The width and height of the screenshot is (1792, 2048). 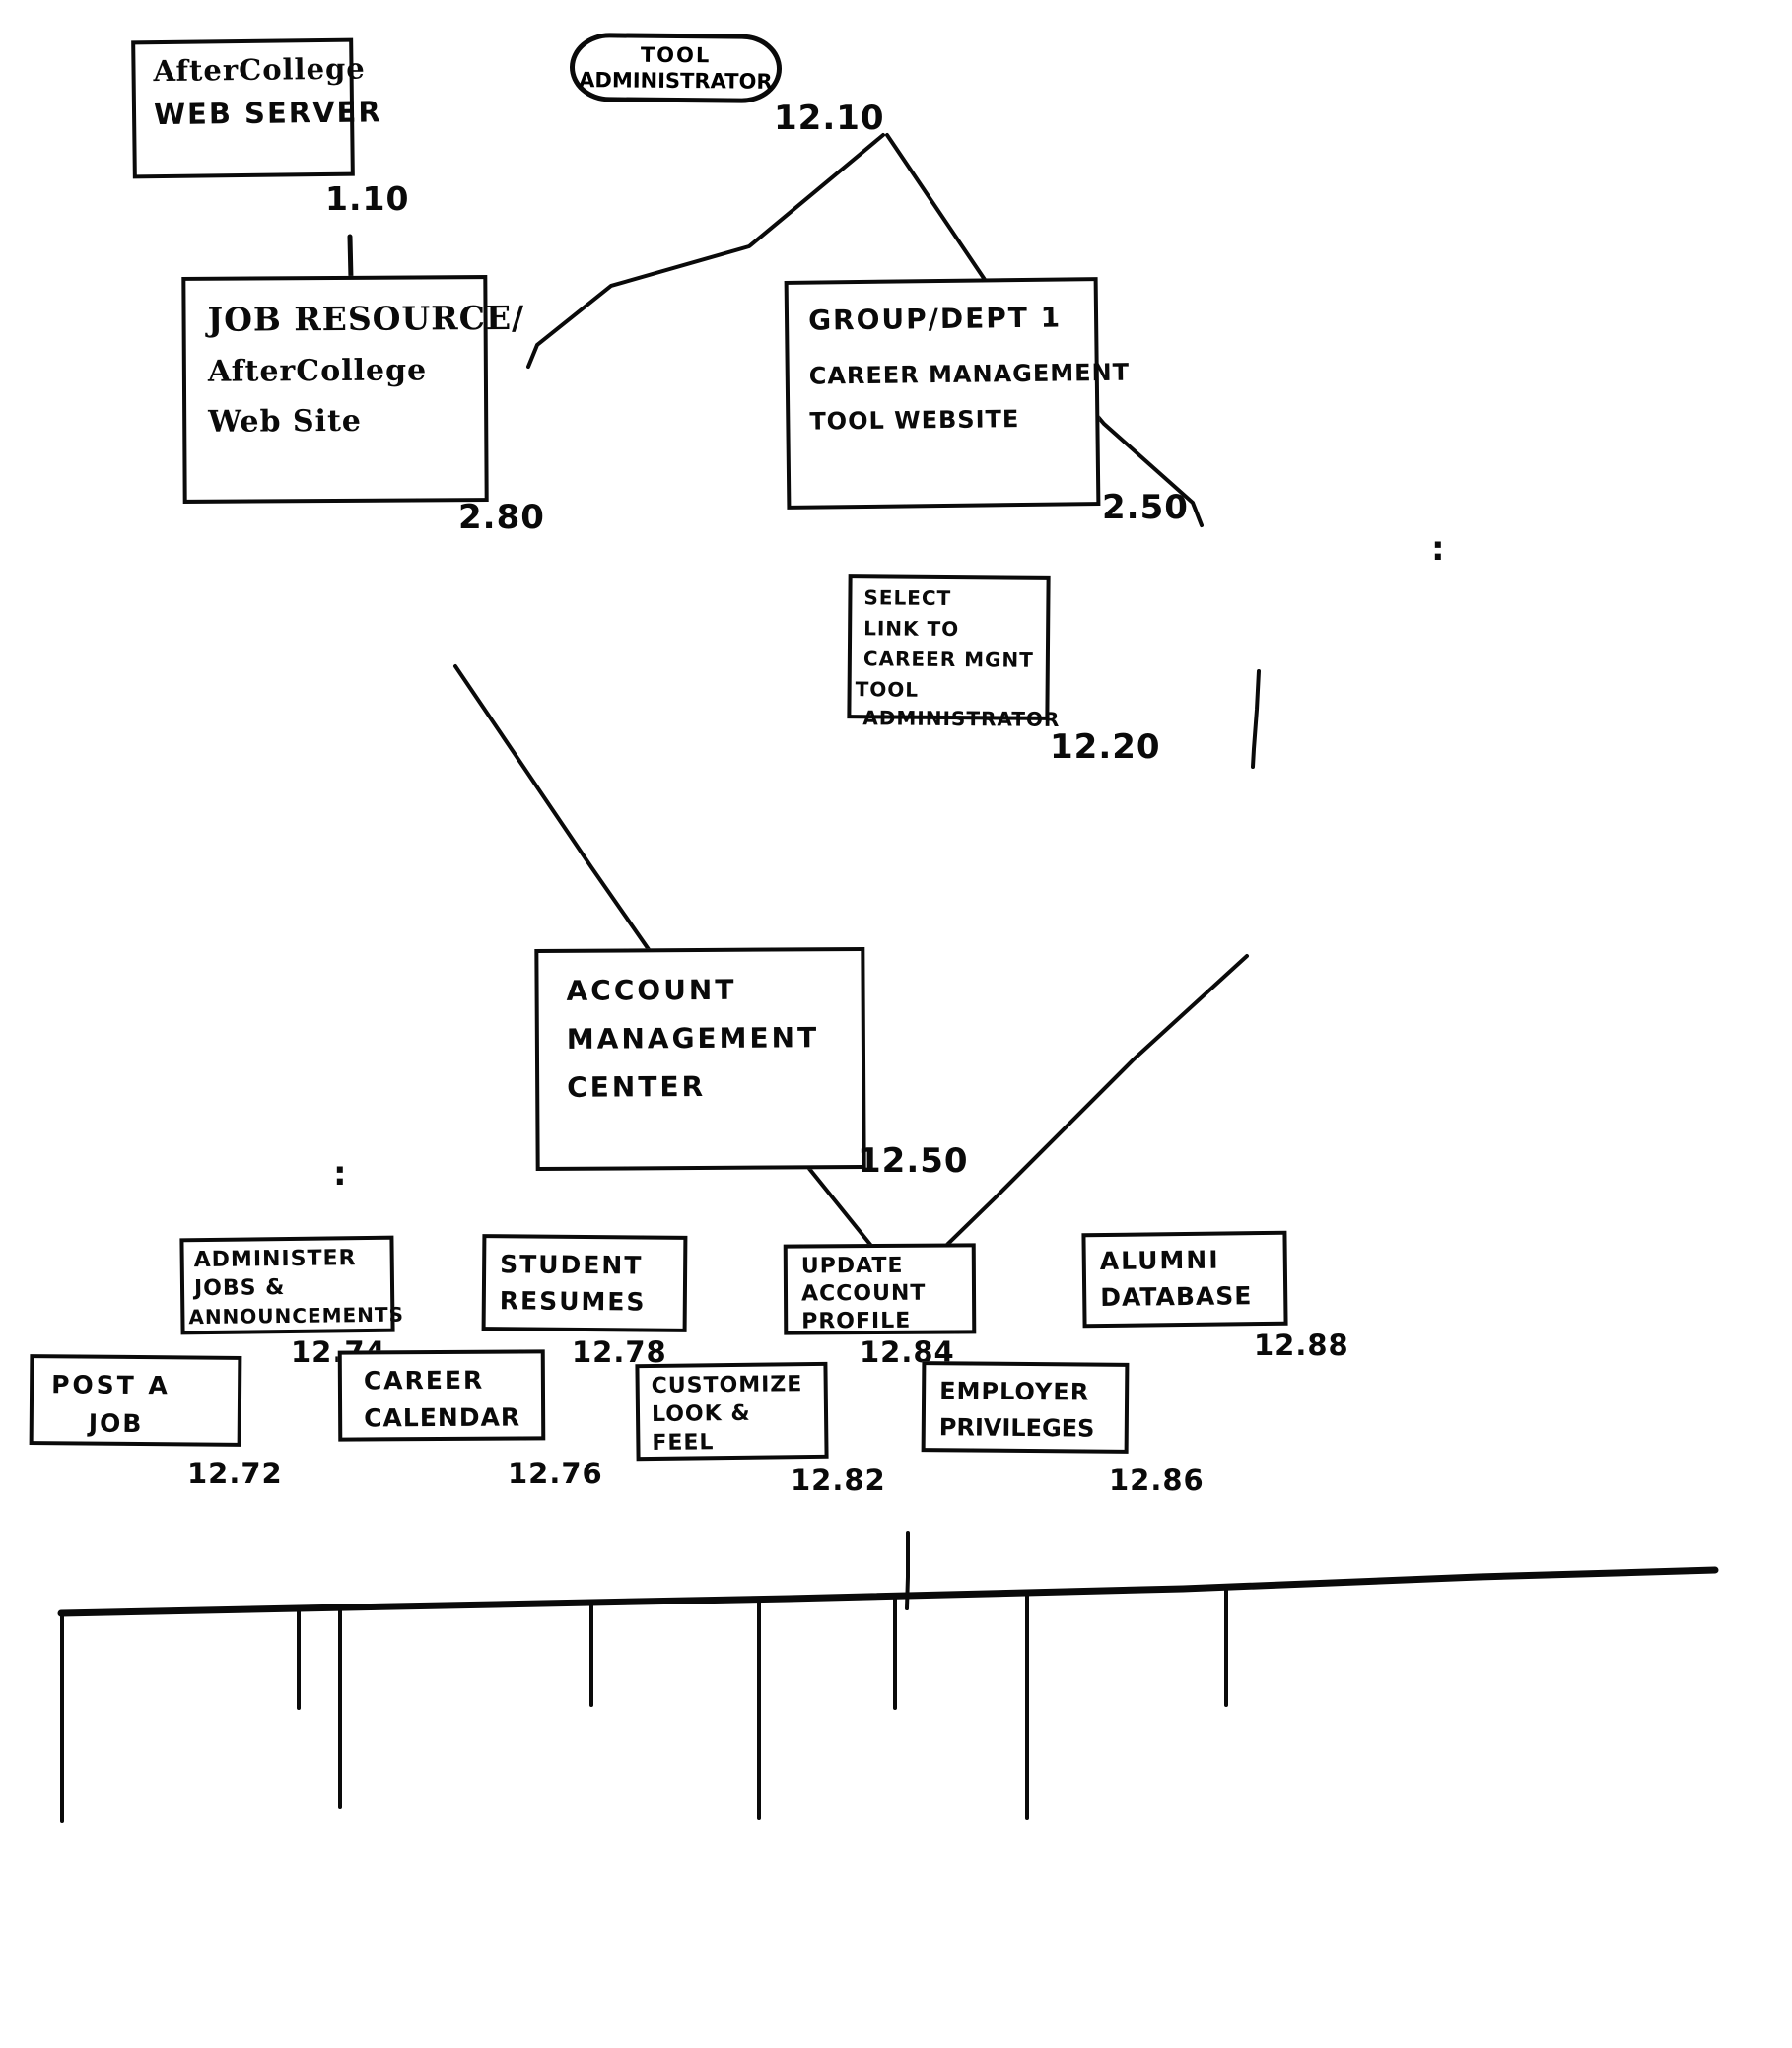 What do you see at coordinates (856, 1321) in the screenshot?
I see `node-line: PROFILE` at bounding box center [856, 1321].